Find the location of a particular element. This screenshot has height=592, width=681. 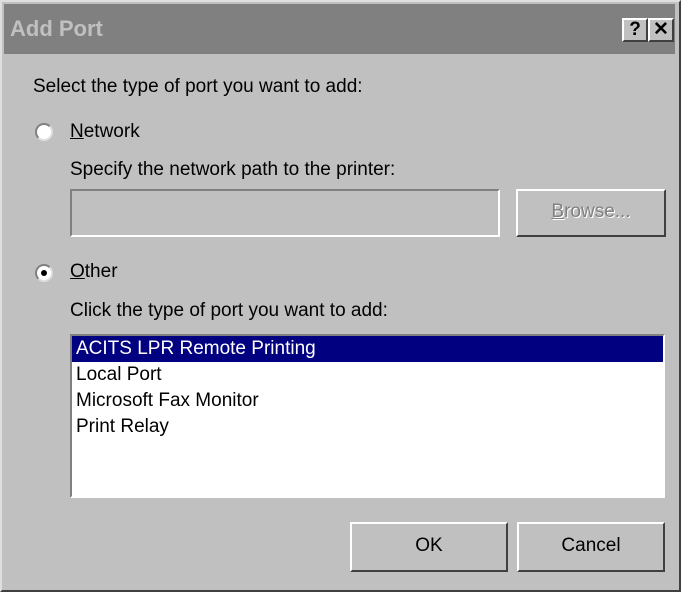

close-icon: ✕ is located at coordinates (661, 29).